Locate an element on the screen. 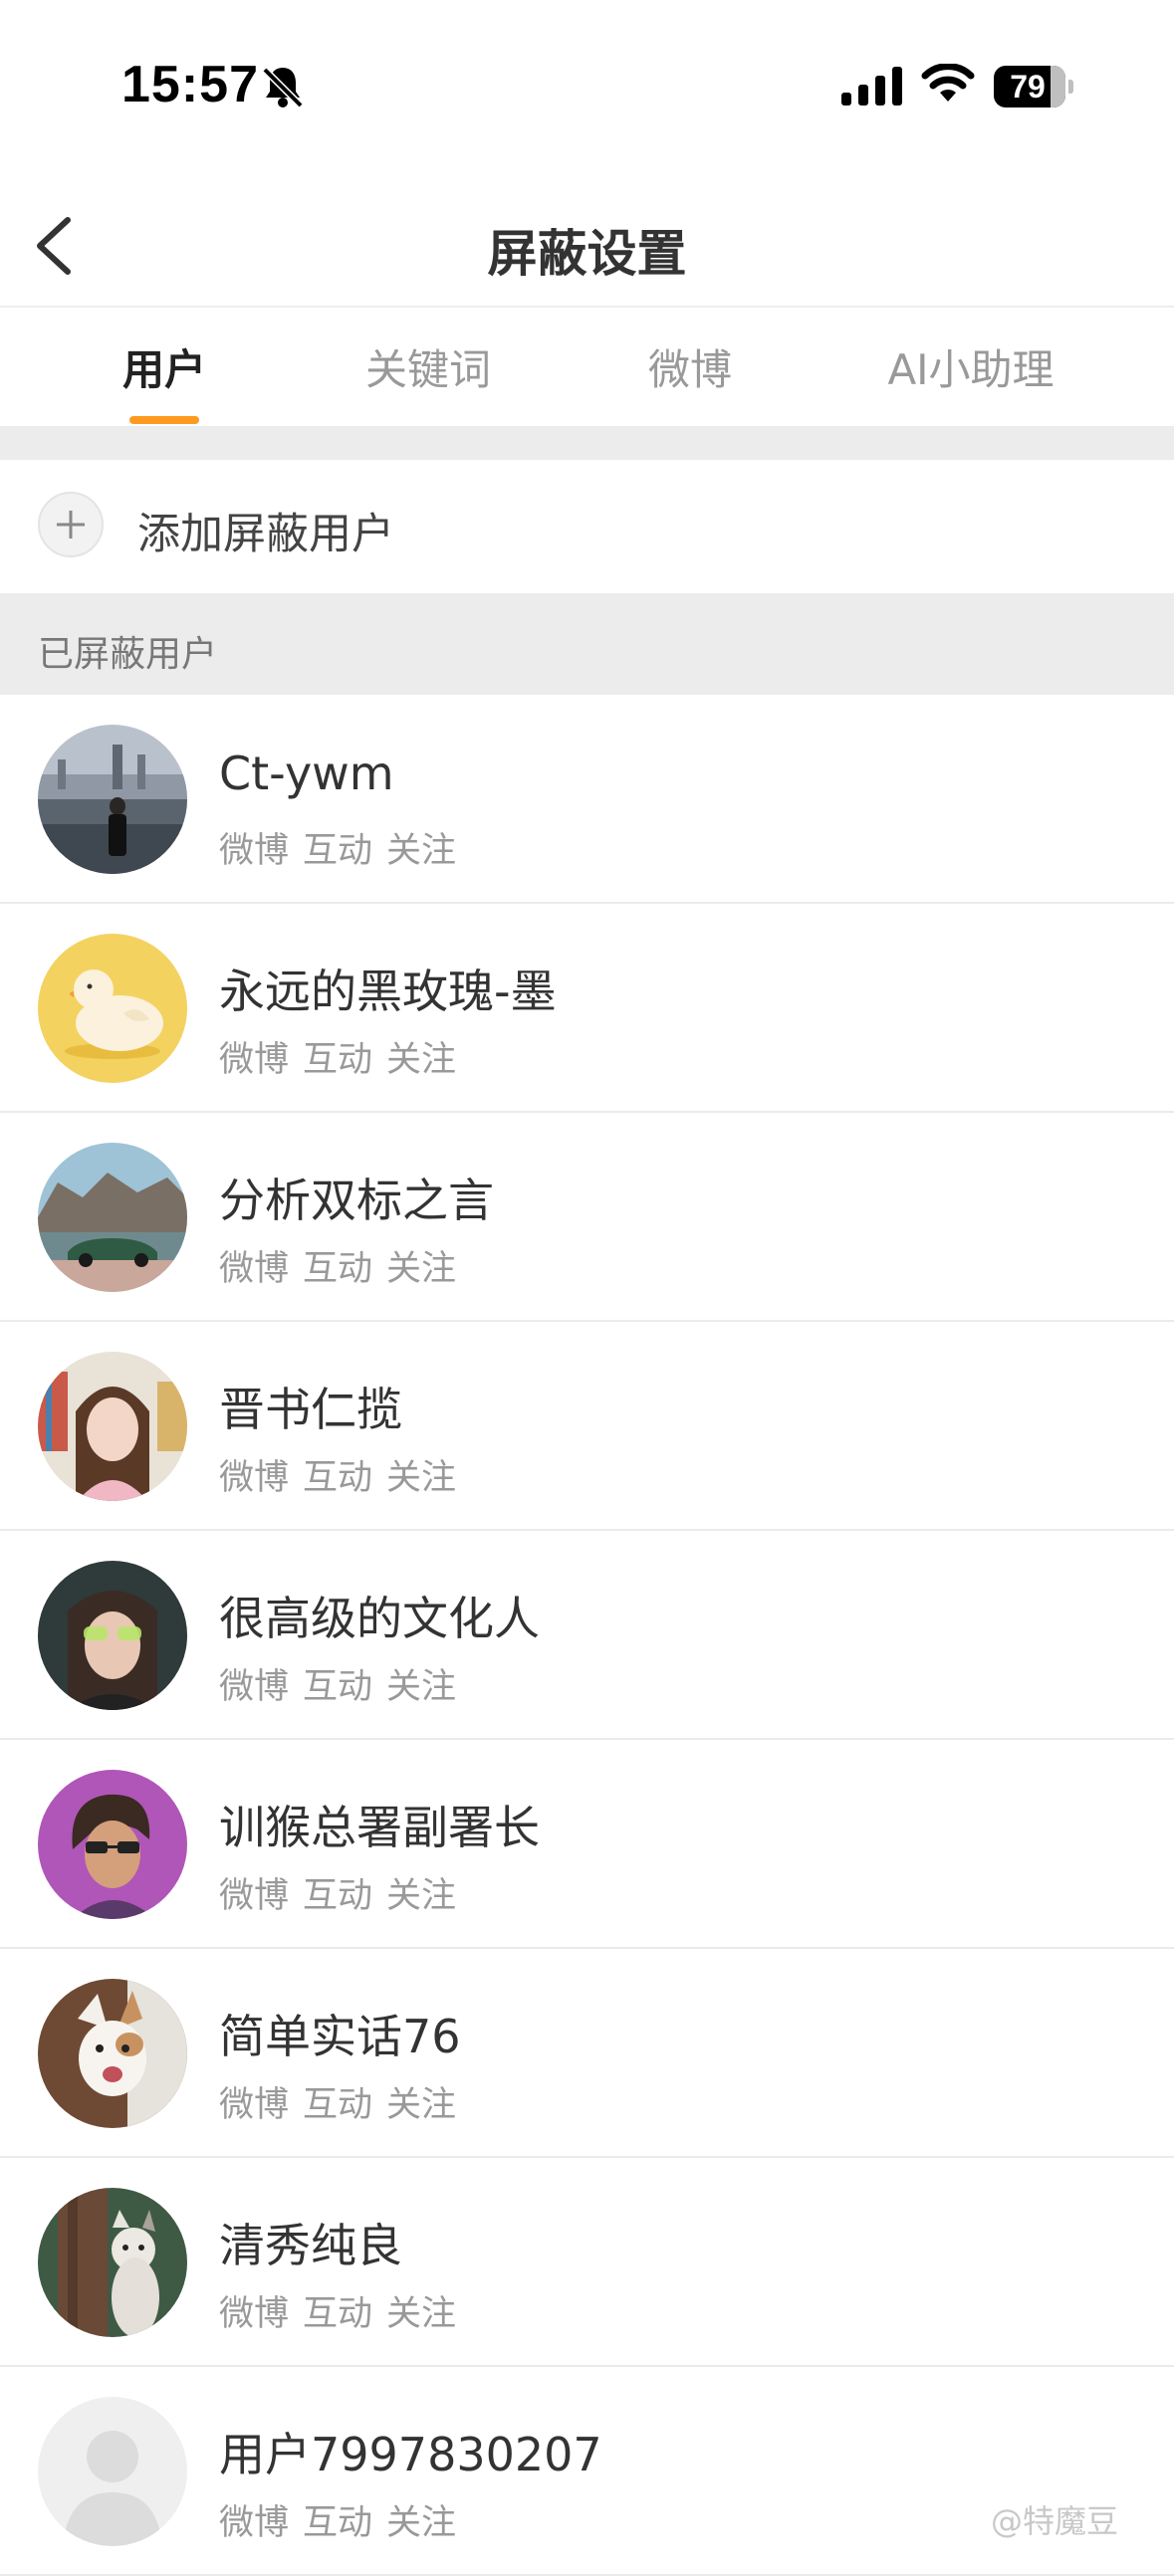  add-blocked-user-button: 添加屏蔽用户 is located at coordinates (587, 525).